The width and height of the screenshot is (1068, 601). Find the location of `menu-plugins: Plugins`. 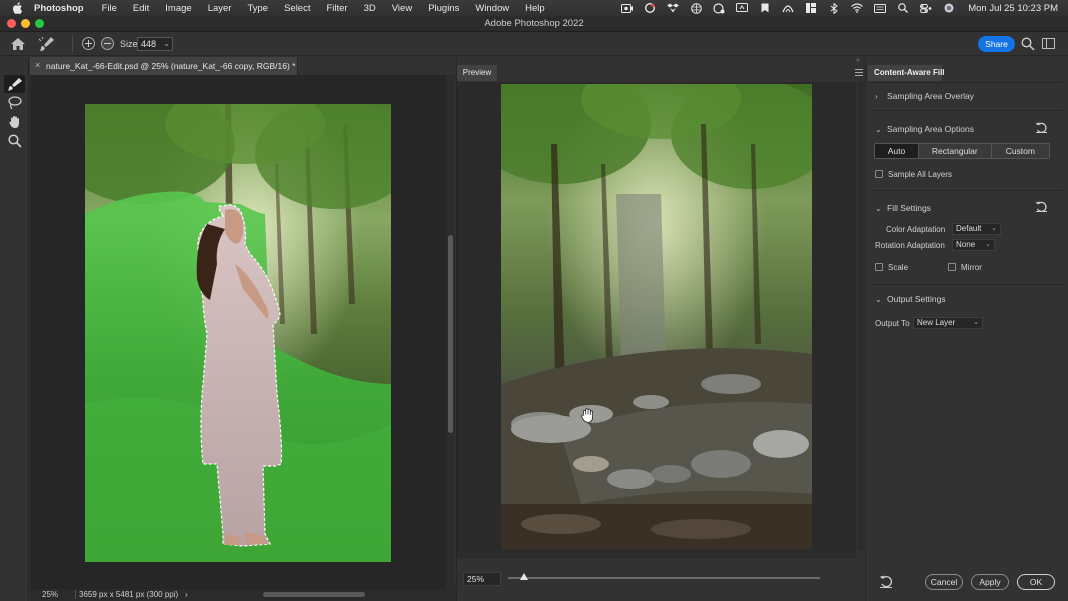

menu-plugins: Plugins is located at coordinates (443, 8).